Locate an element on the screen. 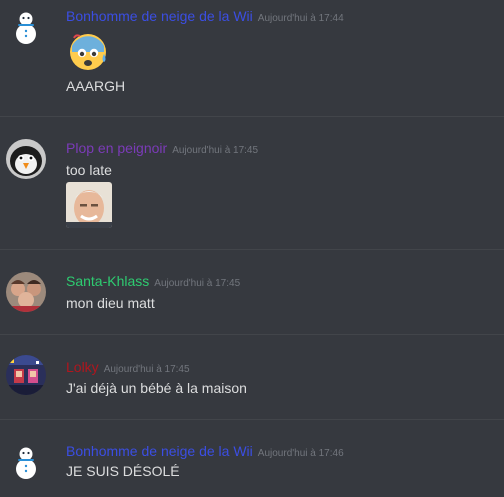 Image resolution: width=504 pixels, height=497 pixels. timestamp: Aujourd'hui à 17:44 is located at coordinates (300, 18).